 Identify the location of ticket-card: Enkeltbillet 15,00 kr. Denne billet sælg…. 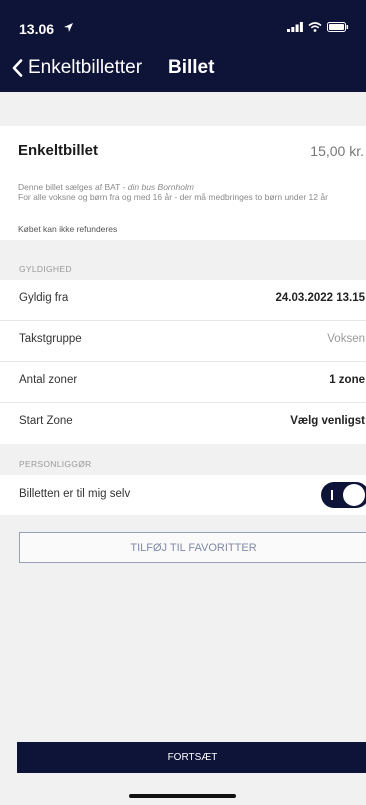
(183, 183).